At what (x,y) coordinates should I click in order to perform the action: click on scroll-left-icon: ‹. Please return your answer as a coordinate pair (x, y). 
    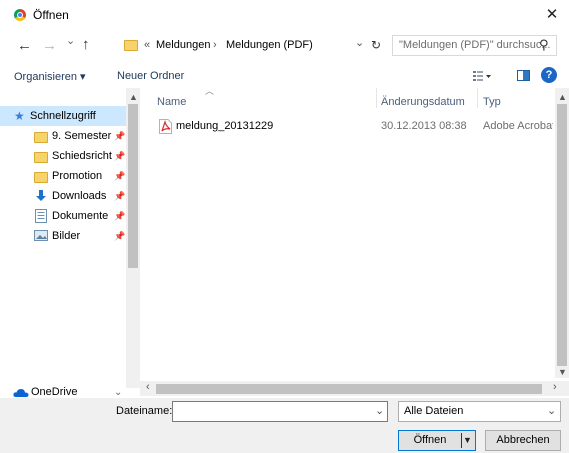
    Looking at the image, I should click on (148, 387).